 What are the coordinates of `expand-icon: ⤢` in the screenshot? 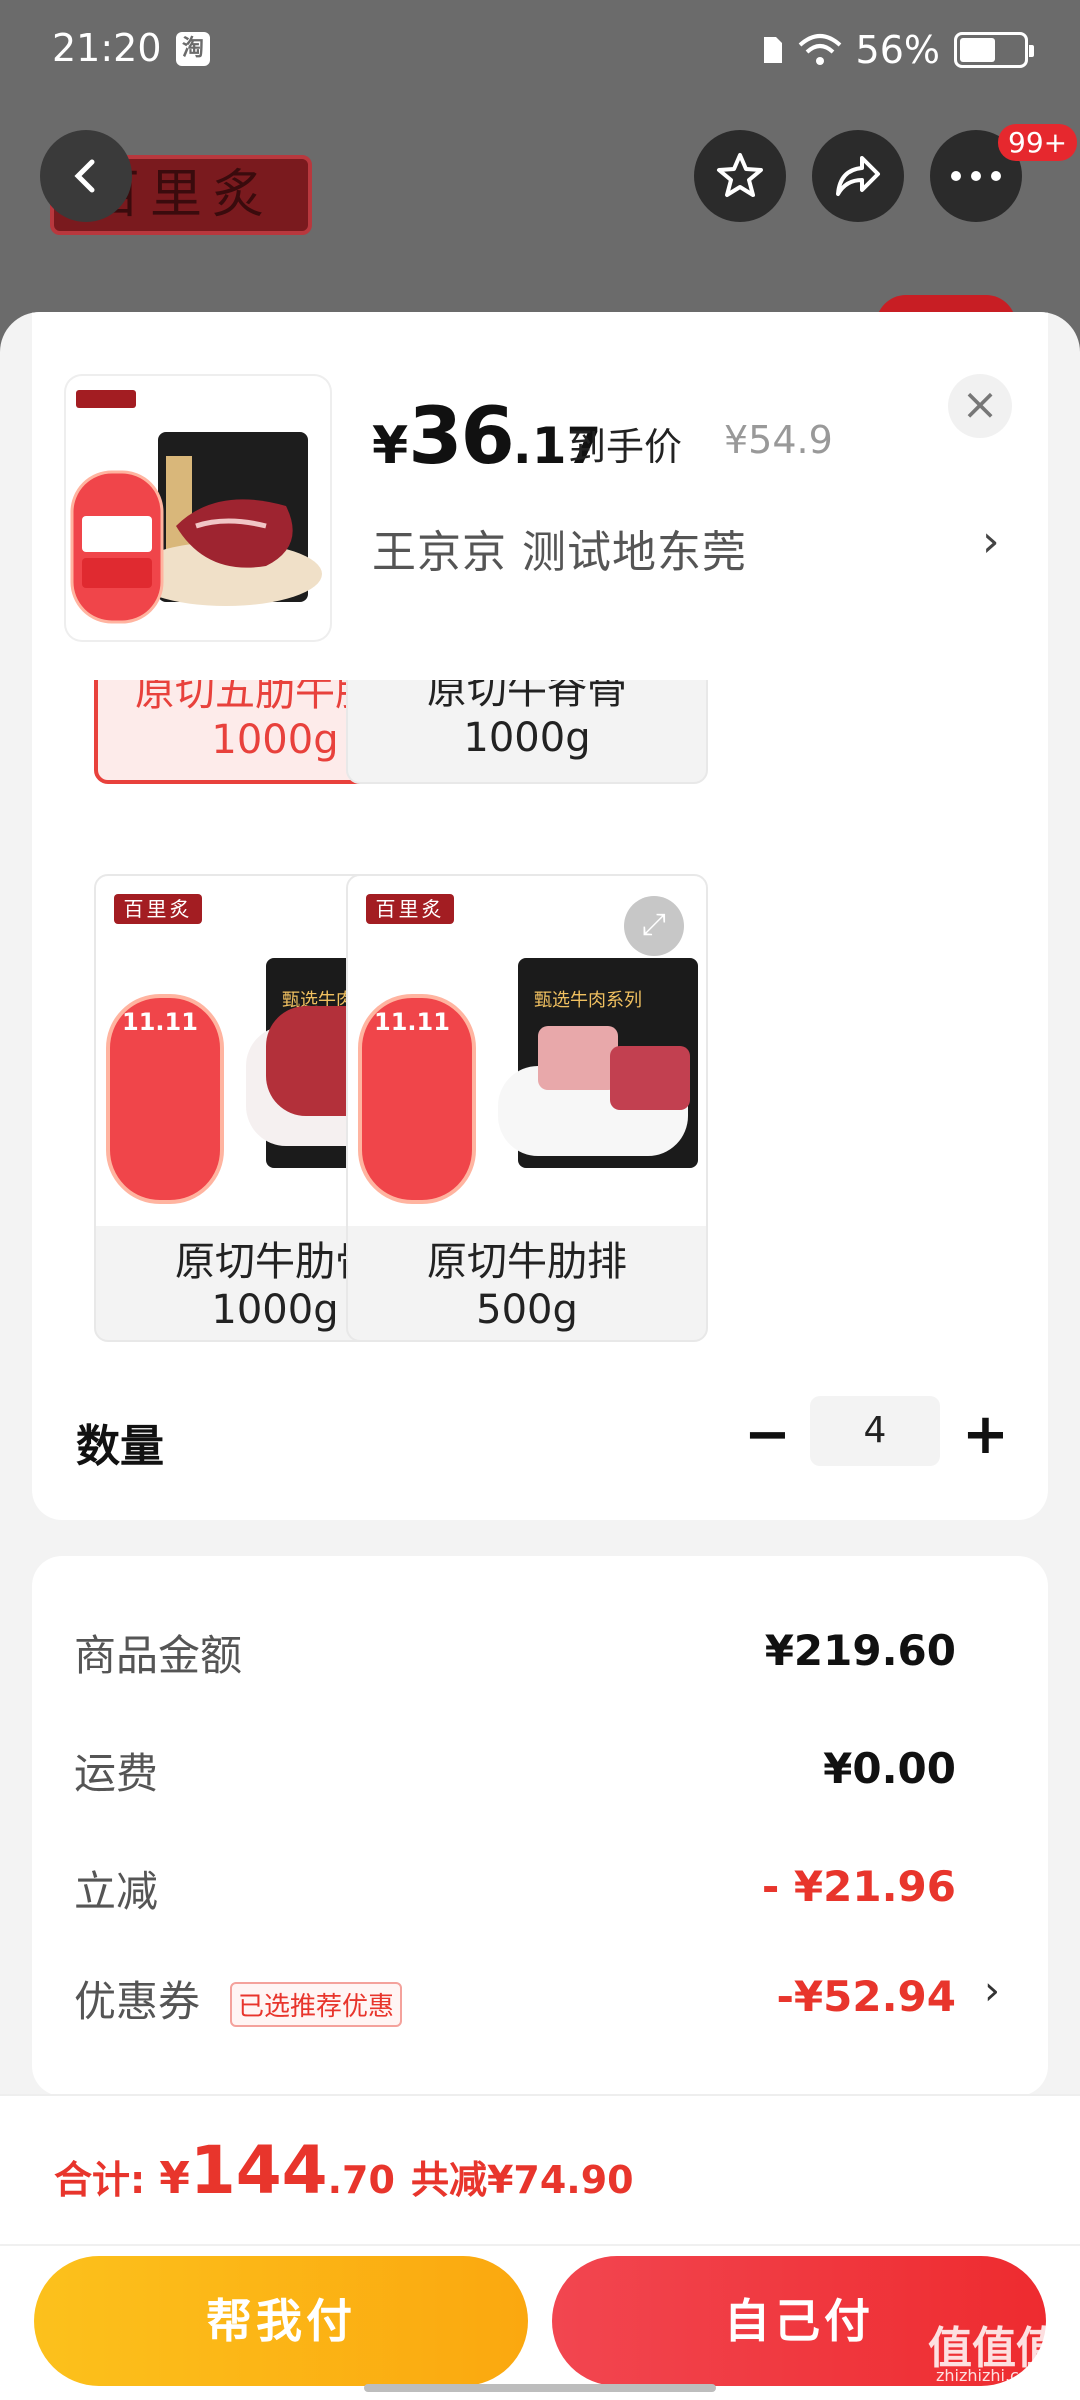 It's located at (654, 926).